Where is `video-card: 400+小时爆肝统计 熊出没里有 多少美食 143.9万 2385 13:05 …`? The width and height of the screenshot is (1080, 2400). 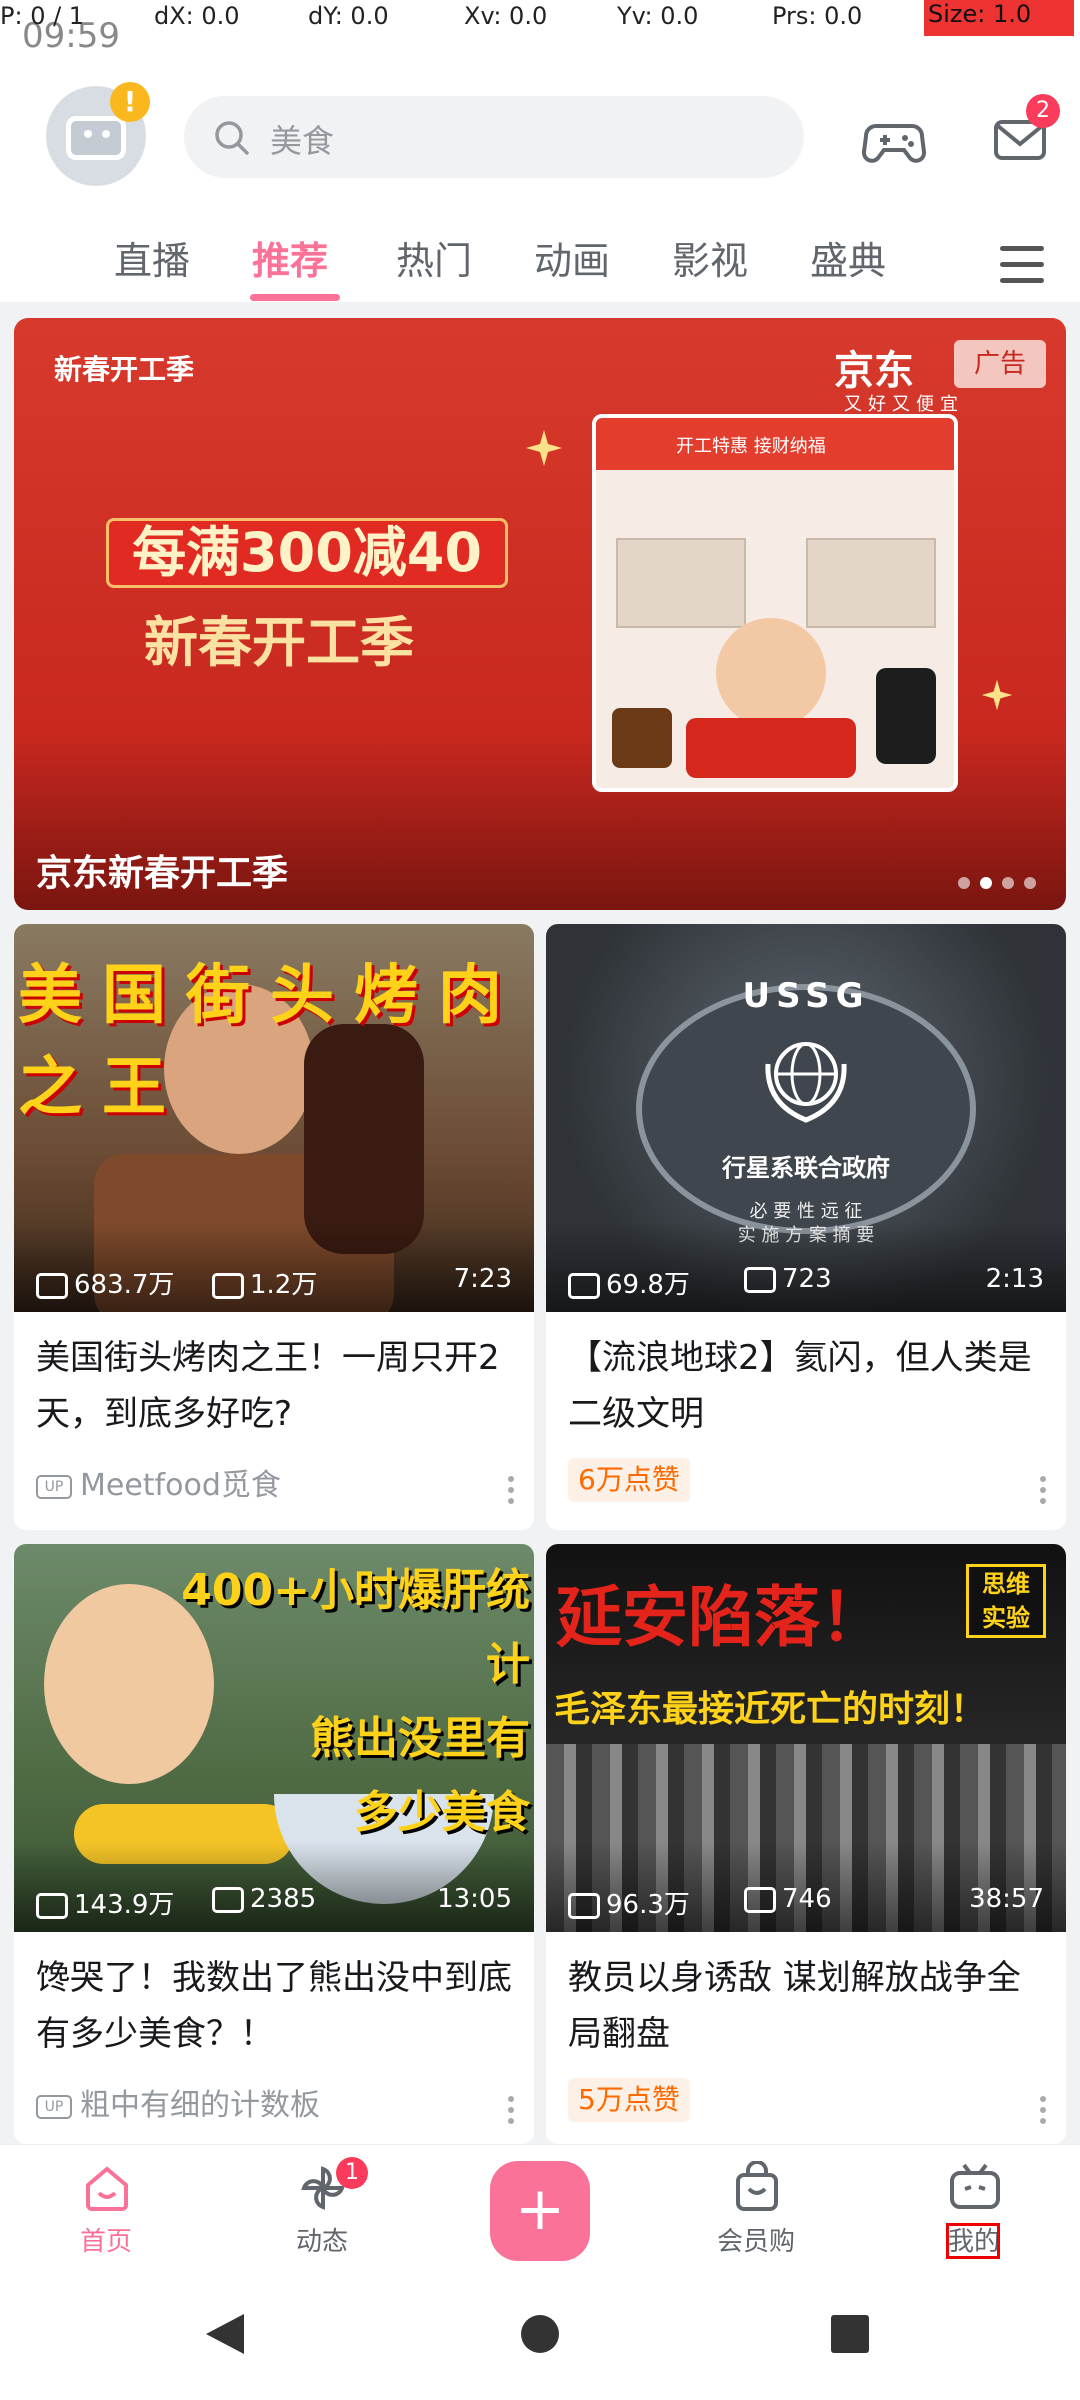 video-card: 400+小时爆肝统计 熊出没里有 多少美食 143.9万 2385 13:05 … is located at coordinates (274, 1844).